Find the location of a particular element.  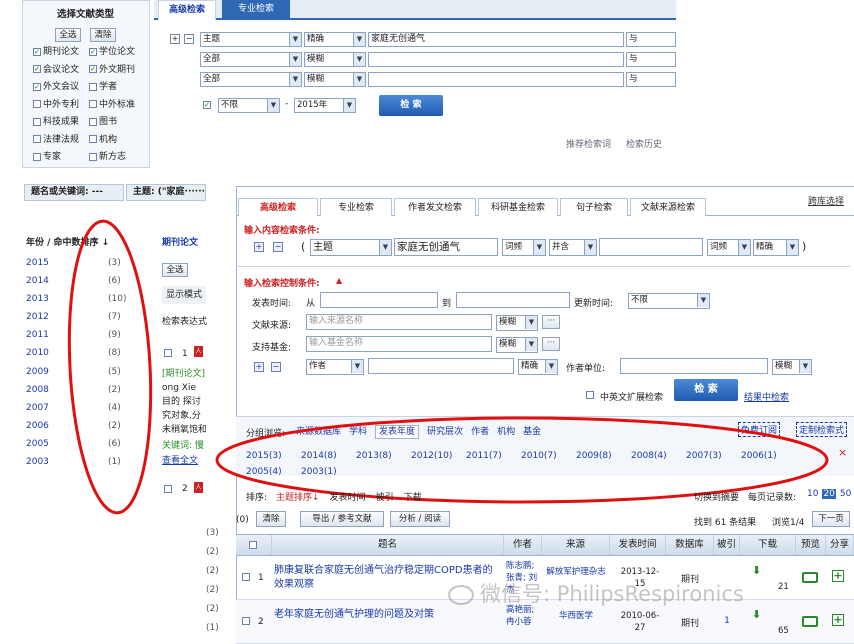

doc-type-item: 学者 is located at coordinates (103, 85).